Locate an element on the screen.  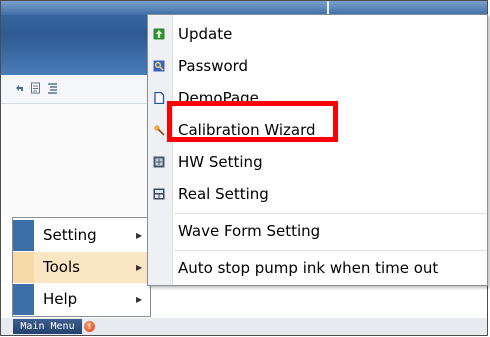
password-icon is located at coordinates (159, 66).